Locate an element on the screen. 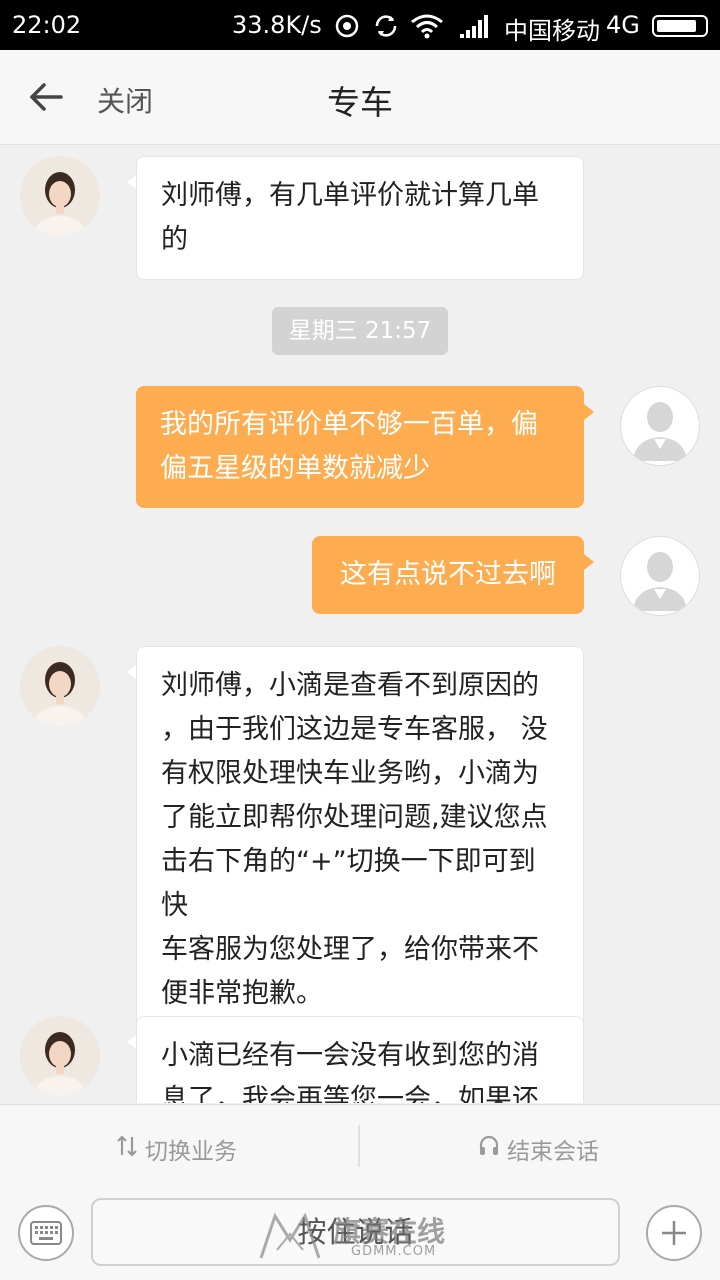  page-title: 专车 is located at coordinates (360, 102).